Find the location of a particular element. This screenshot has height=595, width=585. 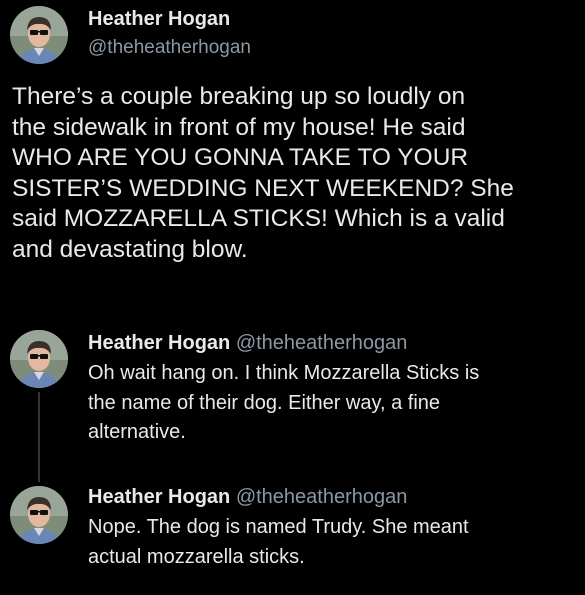

tweet-text-line: SISTER’S WEDDING NEXT WEEKEND? She is located at coordinates (263, 188).